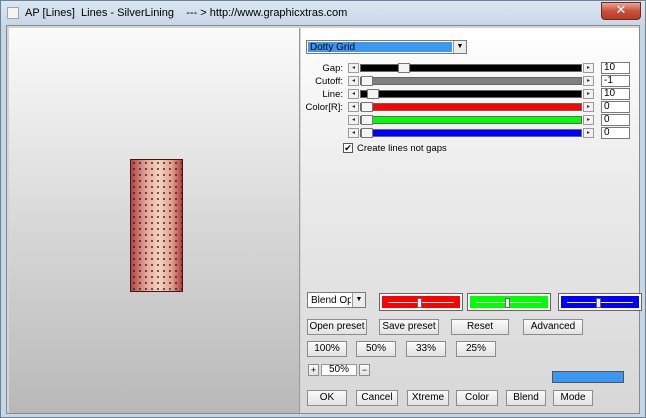  What do you see at coordinates (588, 377) in the screenshot?
I see `color-swatch` at bounding box center [588, 377].